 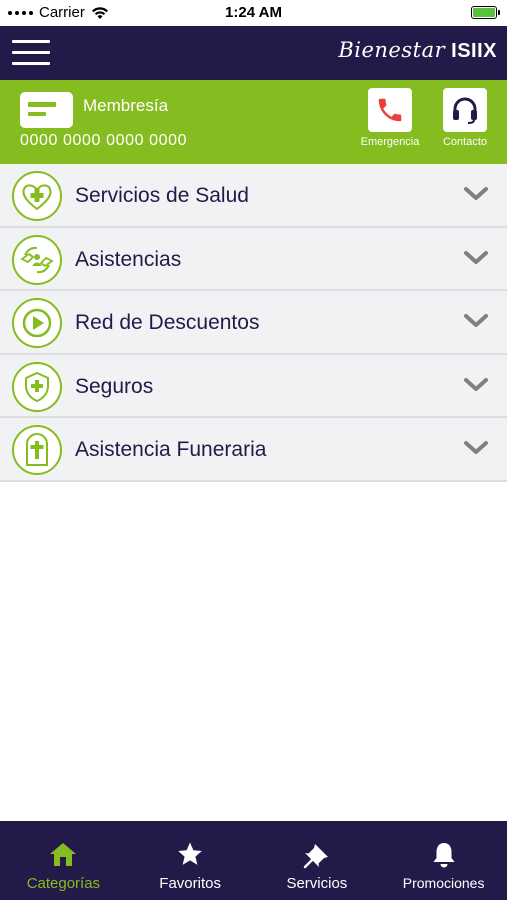 What do you see at coordinates (390, 110) in the screenshot?
I see `phone-icon` at bounding box center [390, 110].